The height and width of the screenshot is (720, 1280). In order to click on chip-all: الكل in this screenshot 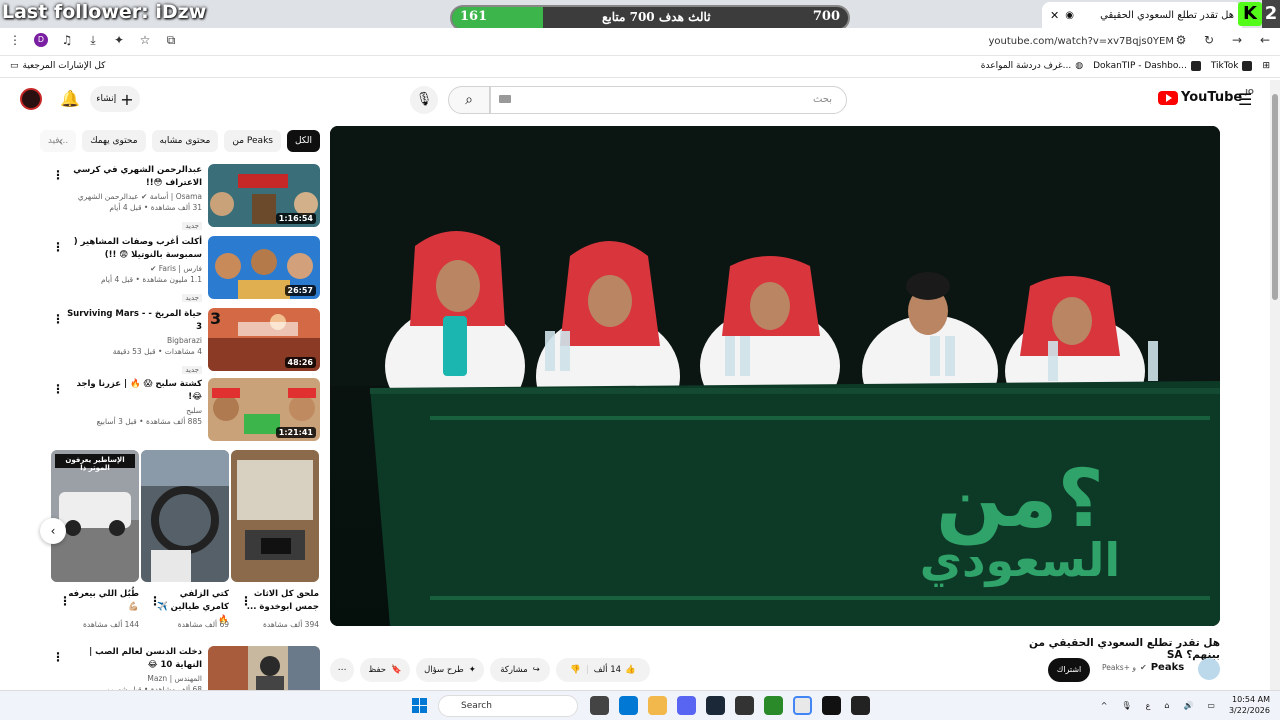, I will do `click(303, 141)`.